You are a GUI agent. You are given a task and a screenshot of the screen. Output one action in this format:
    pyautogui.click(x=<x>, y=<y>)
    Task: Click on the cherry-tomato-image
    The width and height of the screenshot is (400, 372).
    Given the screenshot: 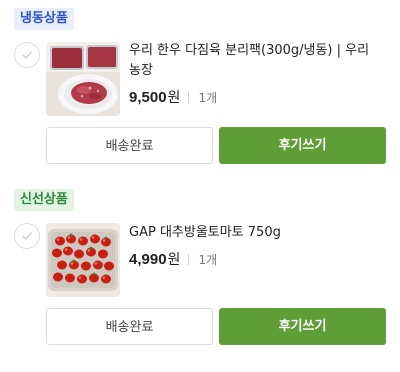 What is the action you would take?
    pyautogui.click(x=83, y=260)
    